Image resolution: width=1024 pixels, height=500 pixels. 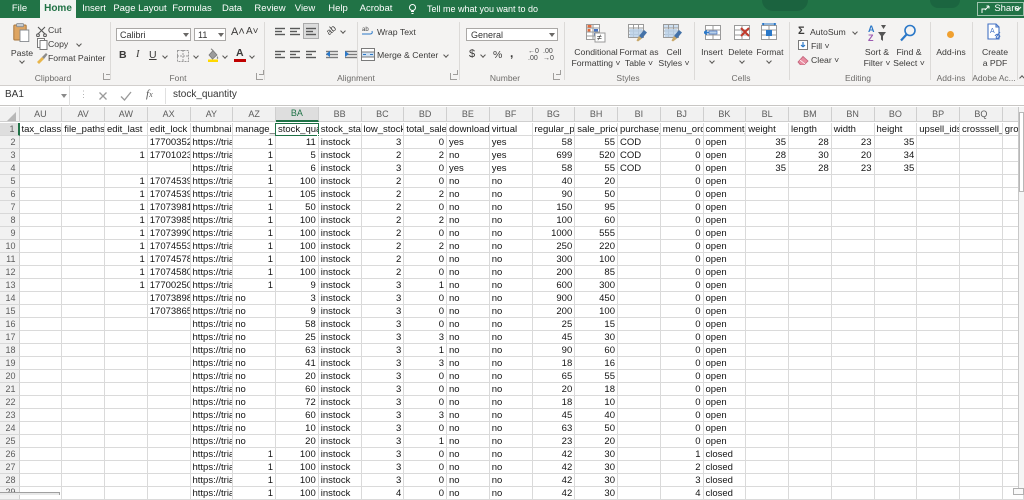 I want to click on svg-text: A, so click(x=992, y=31).